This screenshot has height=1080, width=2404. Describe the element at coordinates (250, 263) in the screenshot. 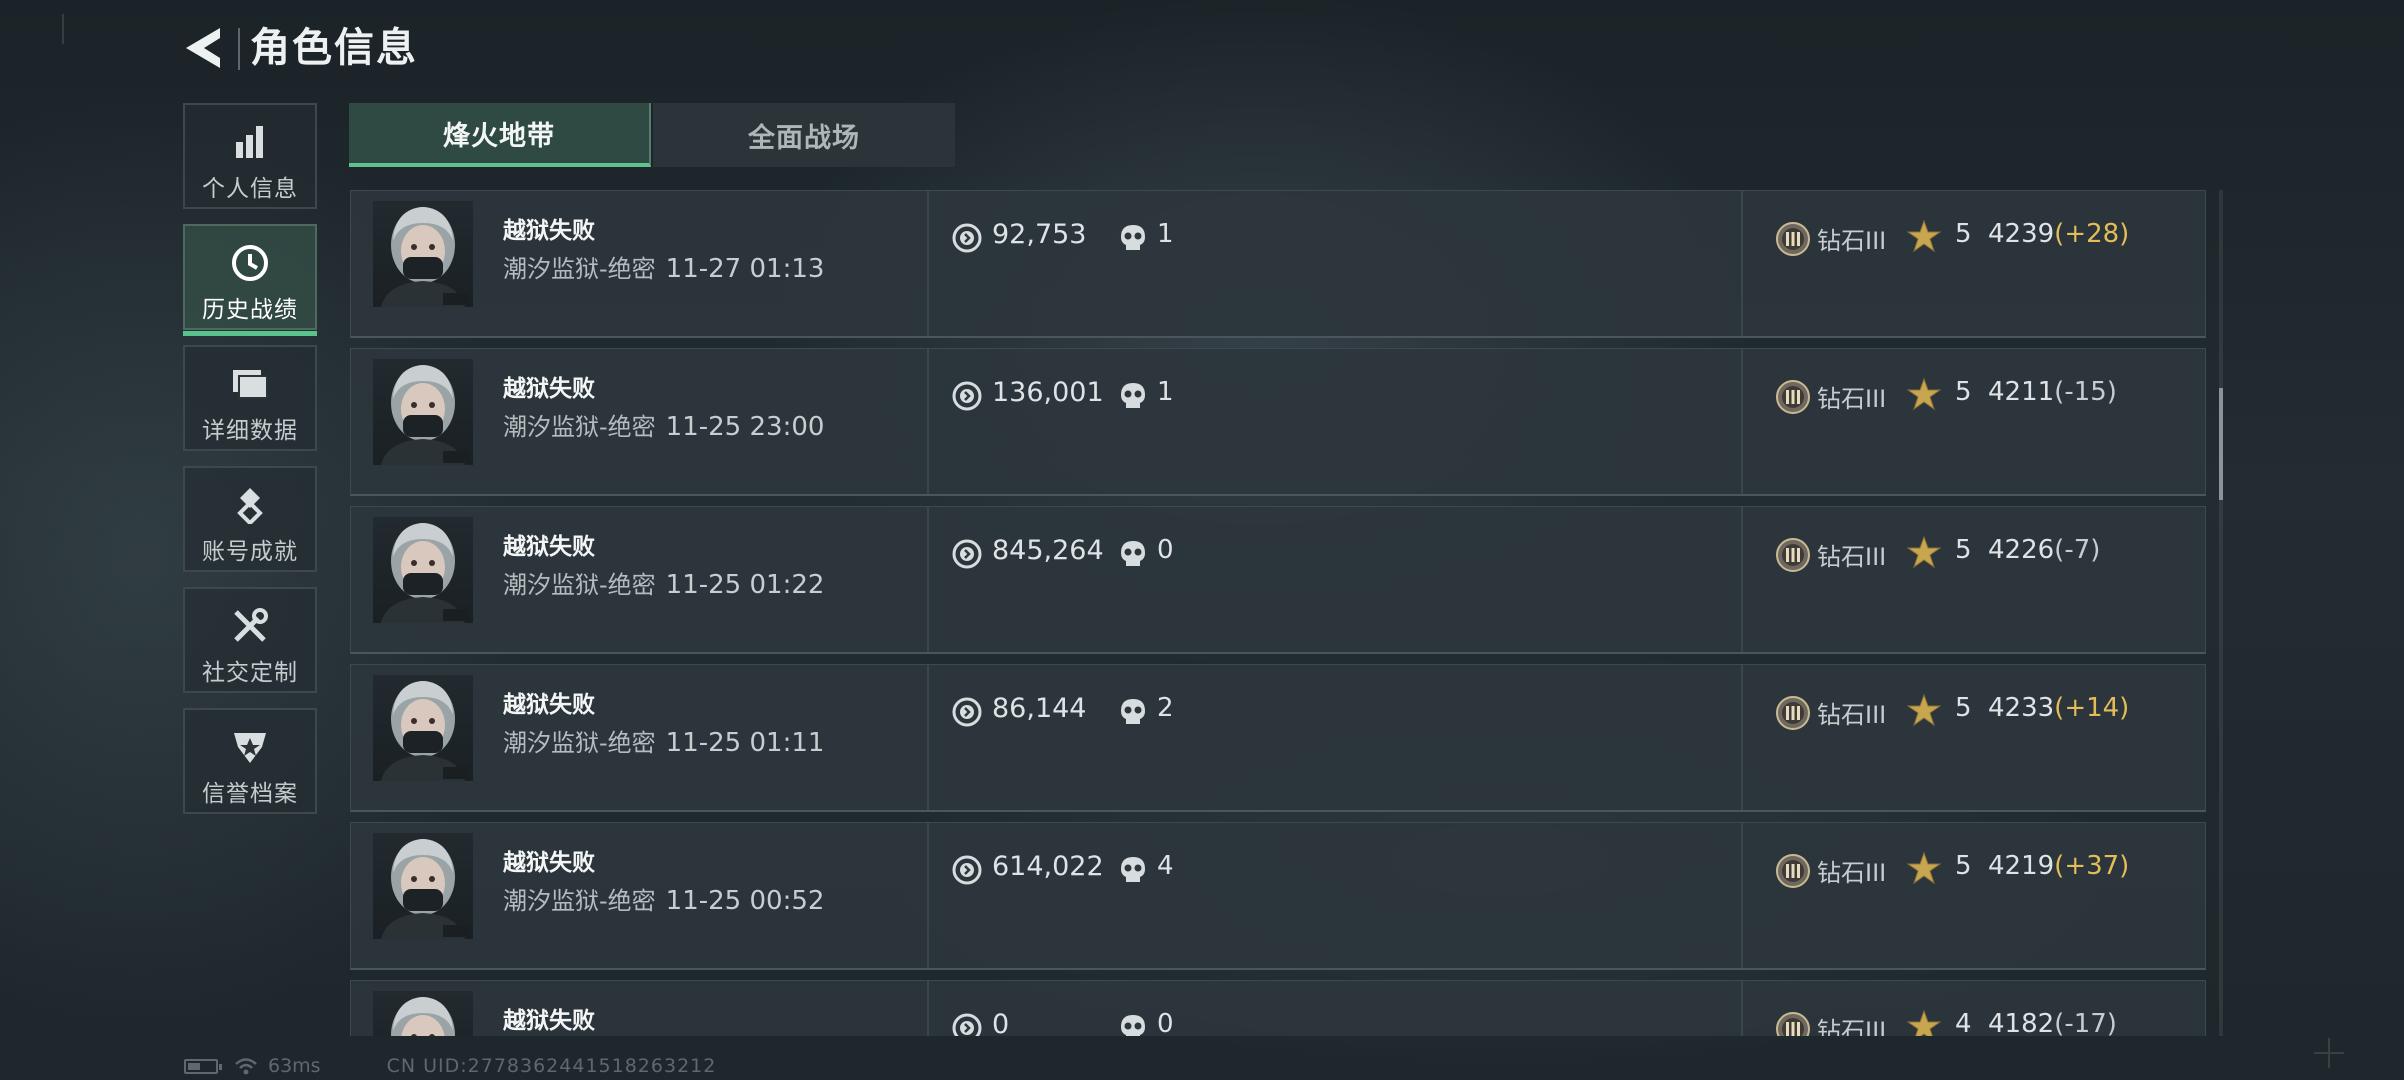

I see `clock-history-icon` at that location.